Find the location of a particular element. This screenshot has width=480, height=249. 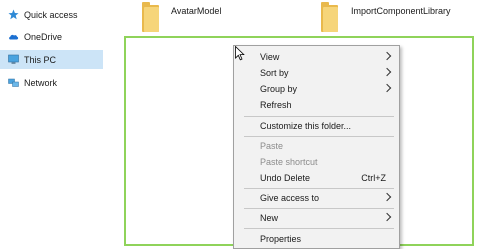

monitor-icon is located at coordinates (13, 59).